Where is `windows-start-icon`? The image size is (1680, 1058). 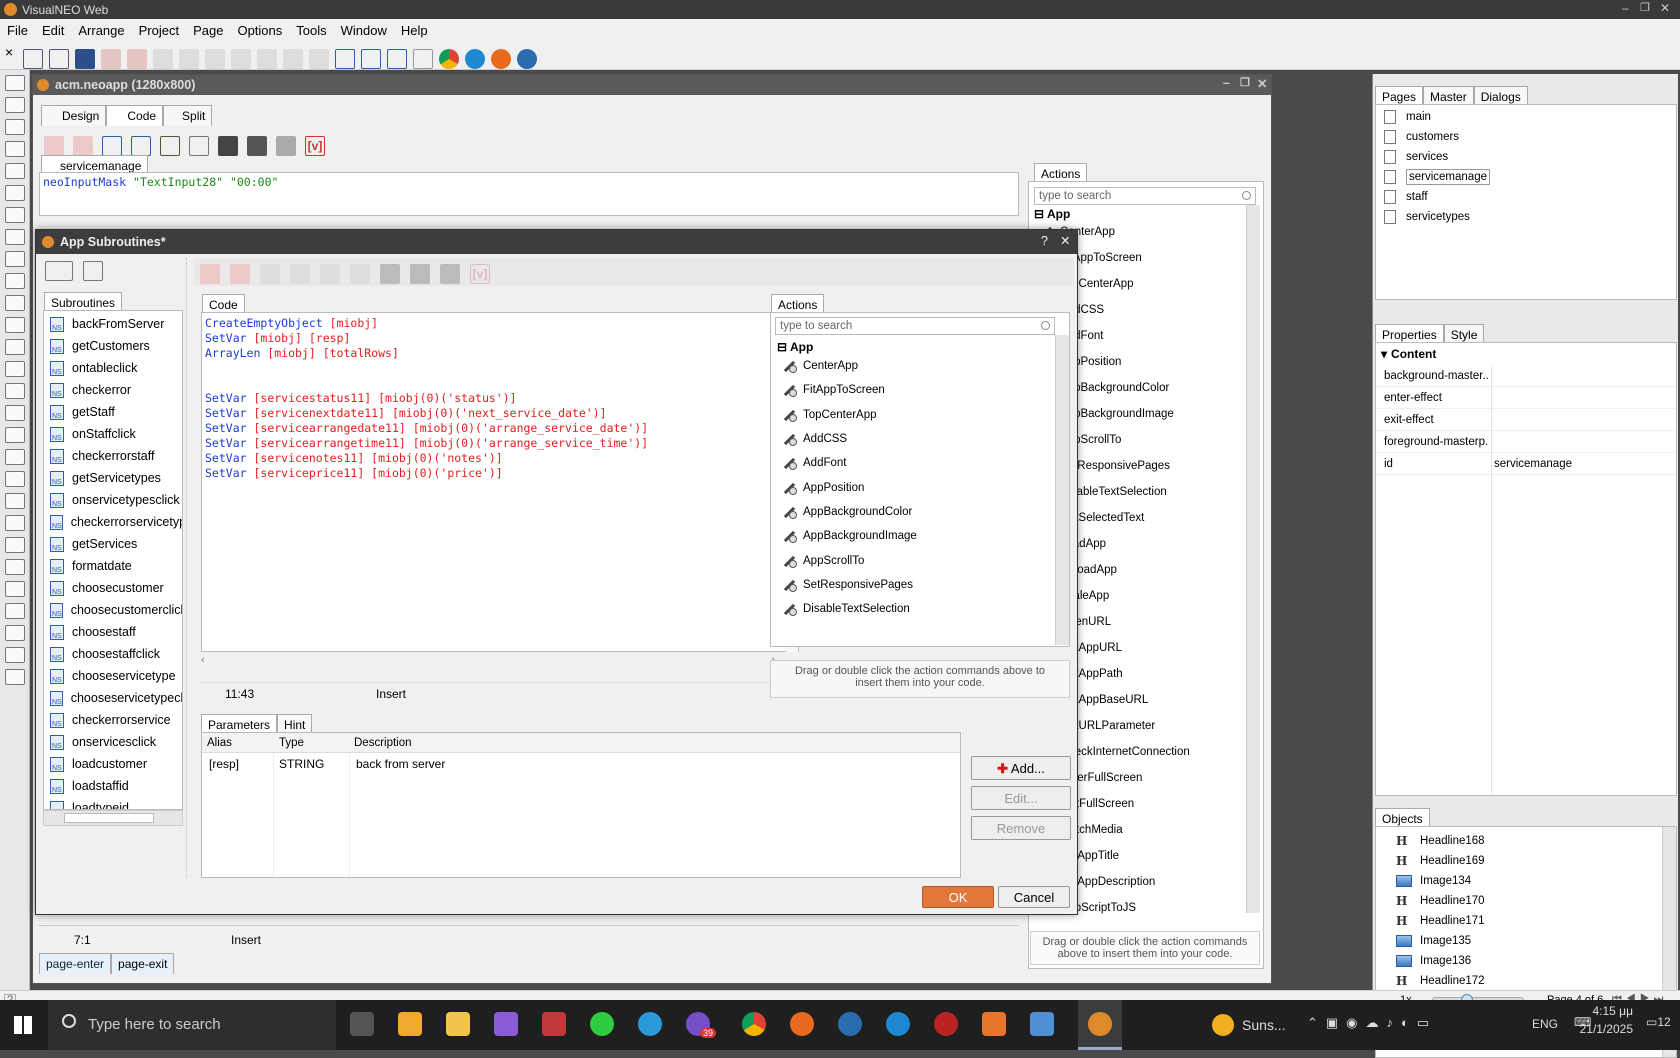
windows-start-icon is located at coordinates (23, 1025).